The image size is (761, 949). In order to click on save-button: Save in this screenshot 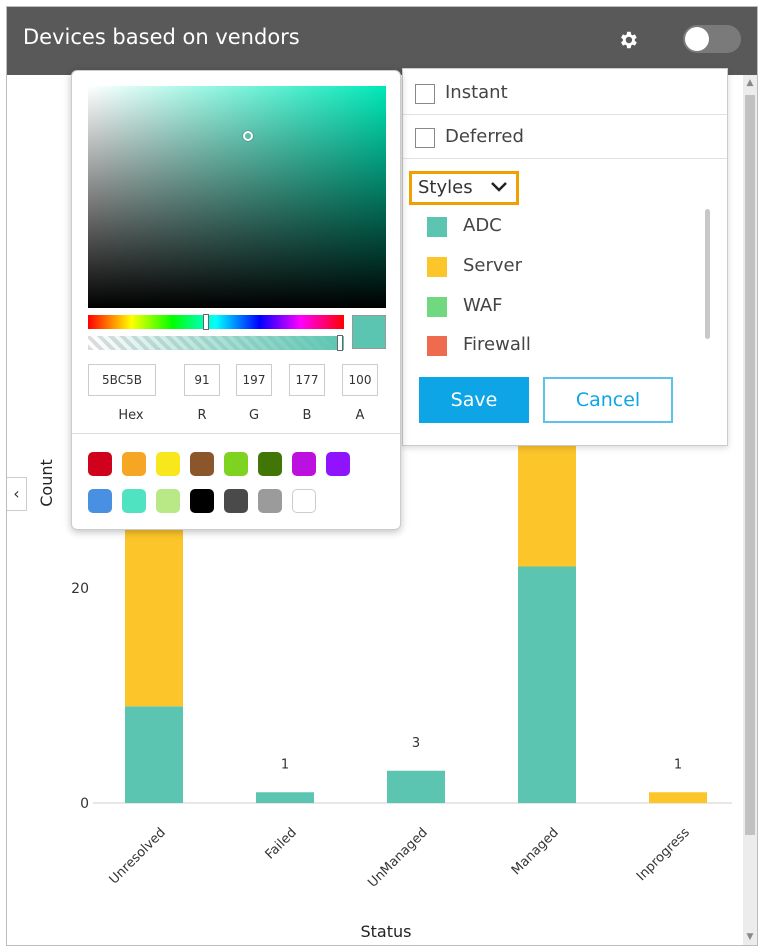, I will do `click(474, 400)`.